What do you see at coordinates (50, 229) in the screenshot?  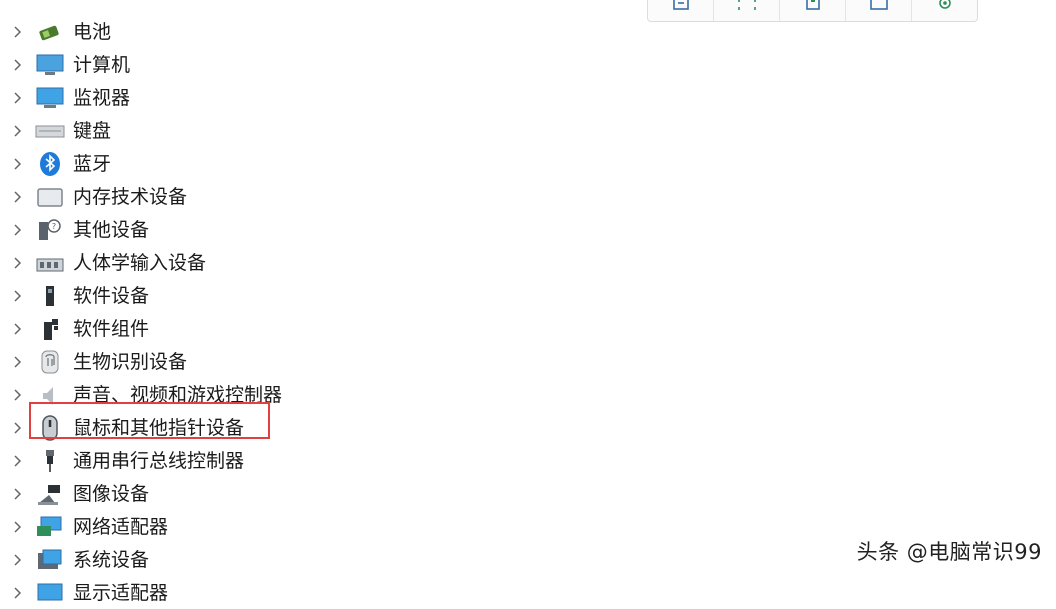 I see `other-device-icon: ?` at bounding box center [50, 229].